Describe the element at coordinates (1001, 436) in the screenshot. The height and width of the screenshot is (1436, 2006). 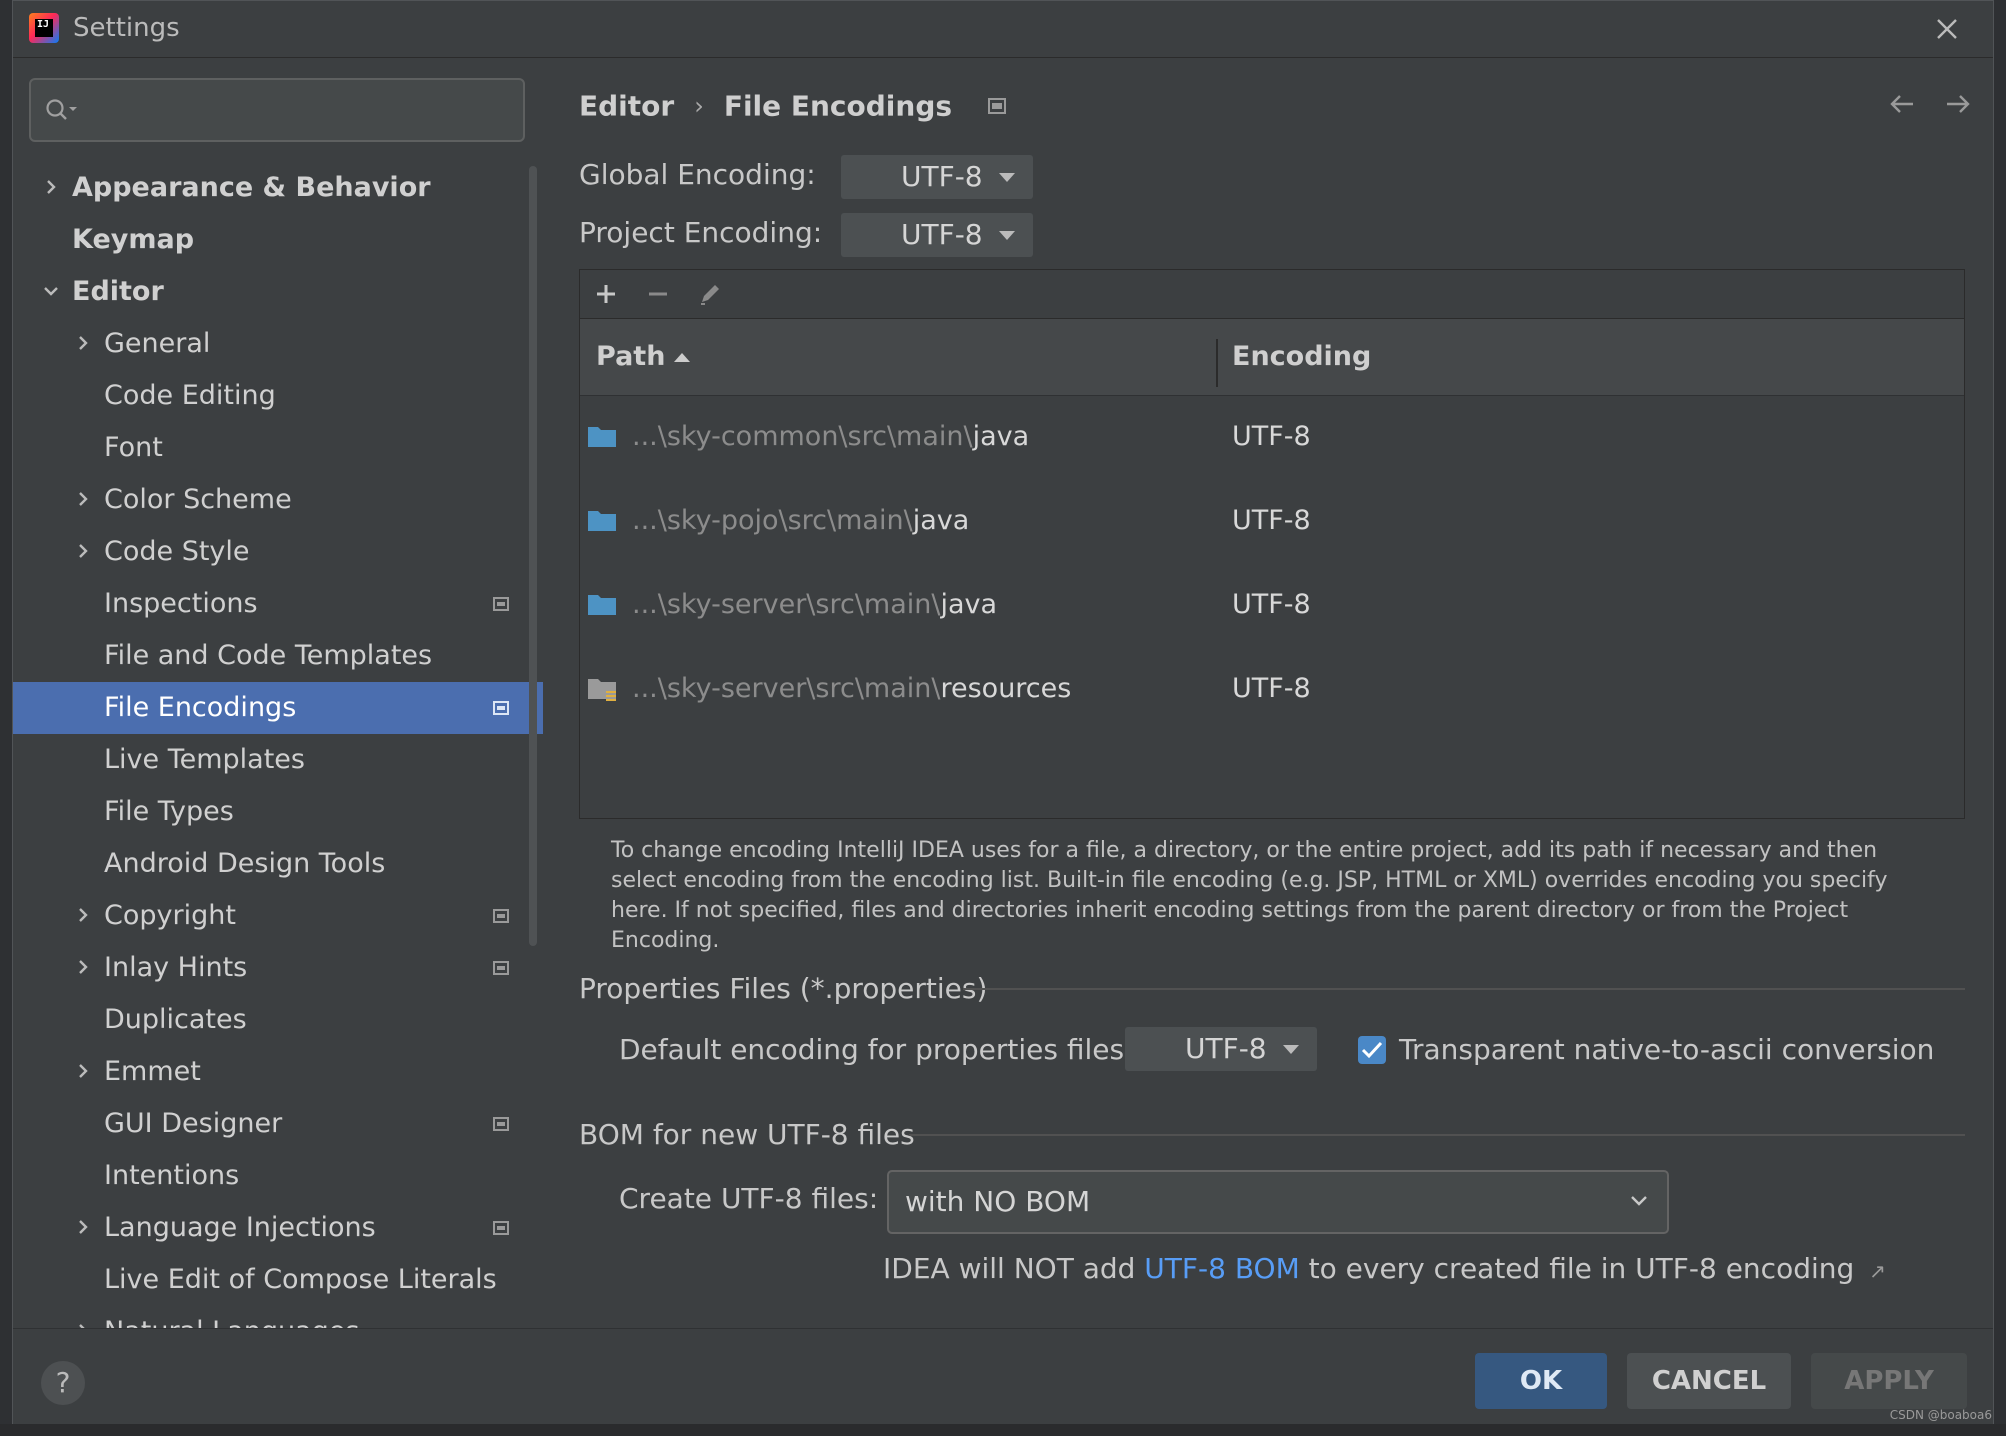
I see `row-path-leaf: java` at that location.